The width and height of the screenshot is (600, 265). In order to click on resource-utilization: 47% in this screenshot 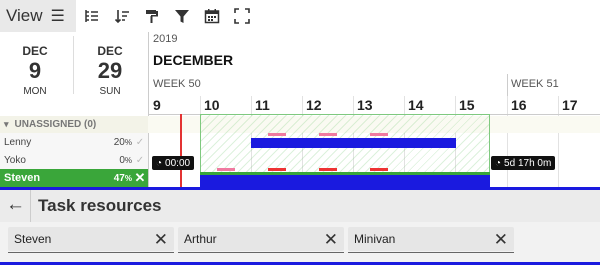, I will do `click(122, 178)`.